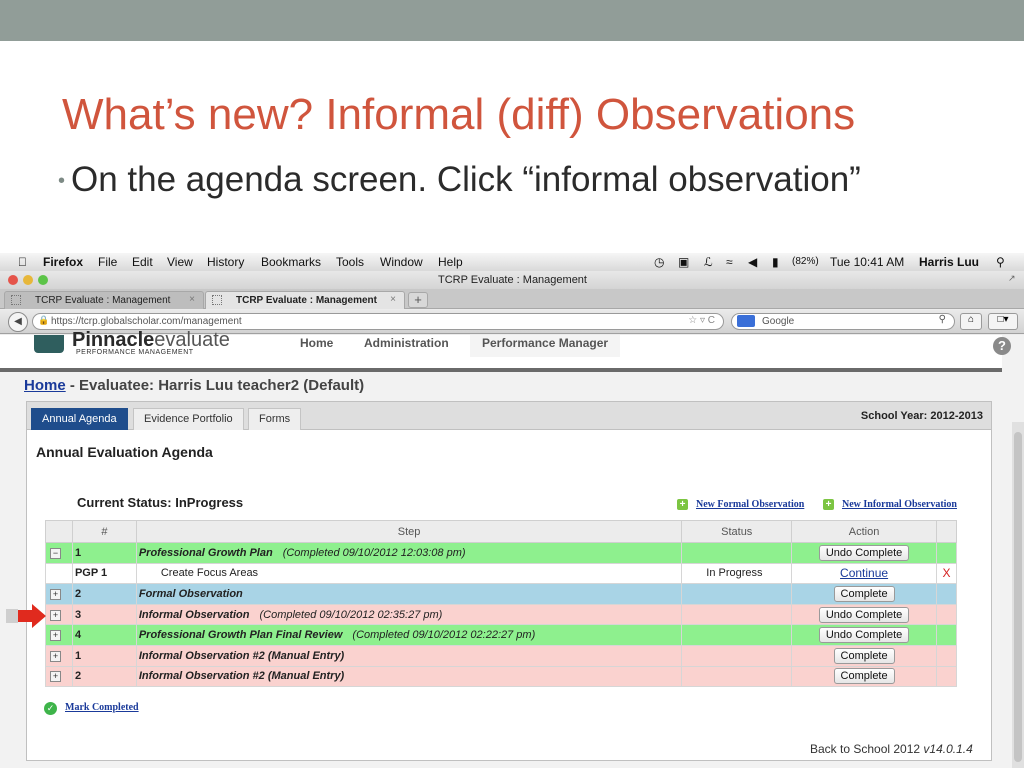 This screenshot has height=768, width=1024. What do you see at coordinates (701, 320) in the screenshot?
I see `bookmark-star-reload-icon: ☆ ▿ C` at bounding box center [701, 320].